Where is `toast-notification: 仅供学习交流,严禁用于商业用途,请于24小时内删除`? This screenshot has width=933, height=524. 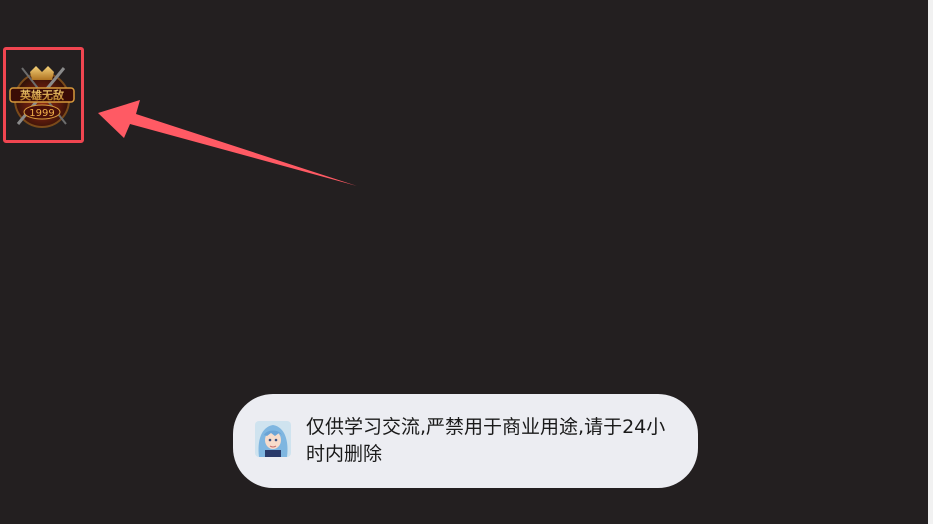
toast-notification: 仅供学习交流,严禁用于商业用途,请于24小时内删除 is located at coordinates (465, 441).